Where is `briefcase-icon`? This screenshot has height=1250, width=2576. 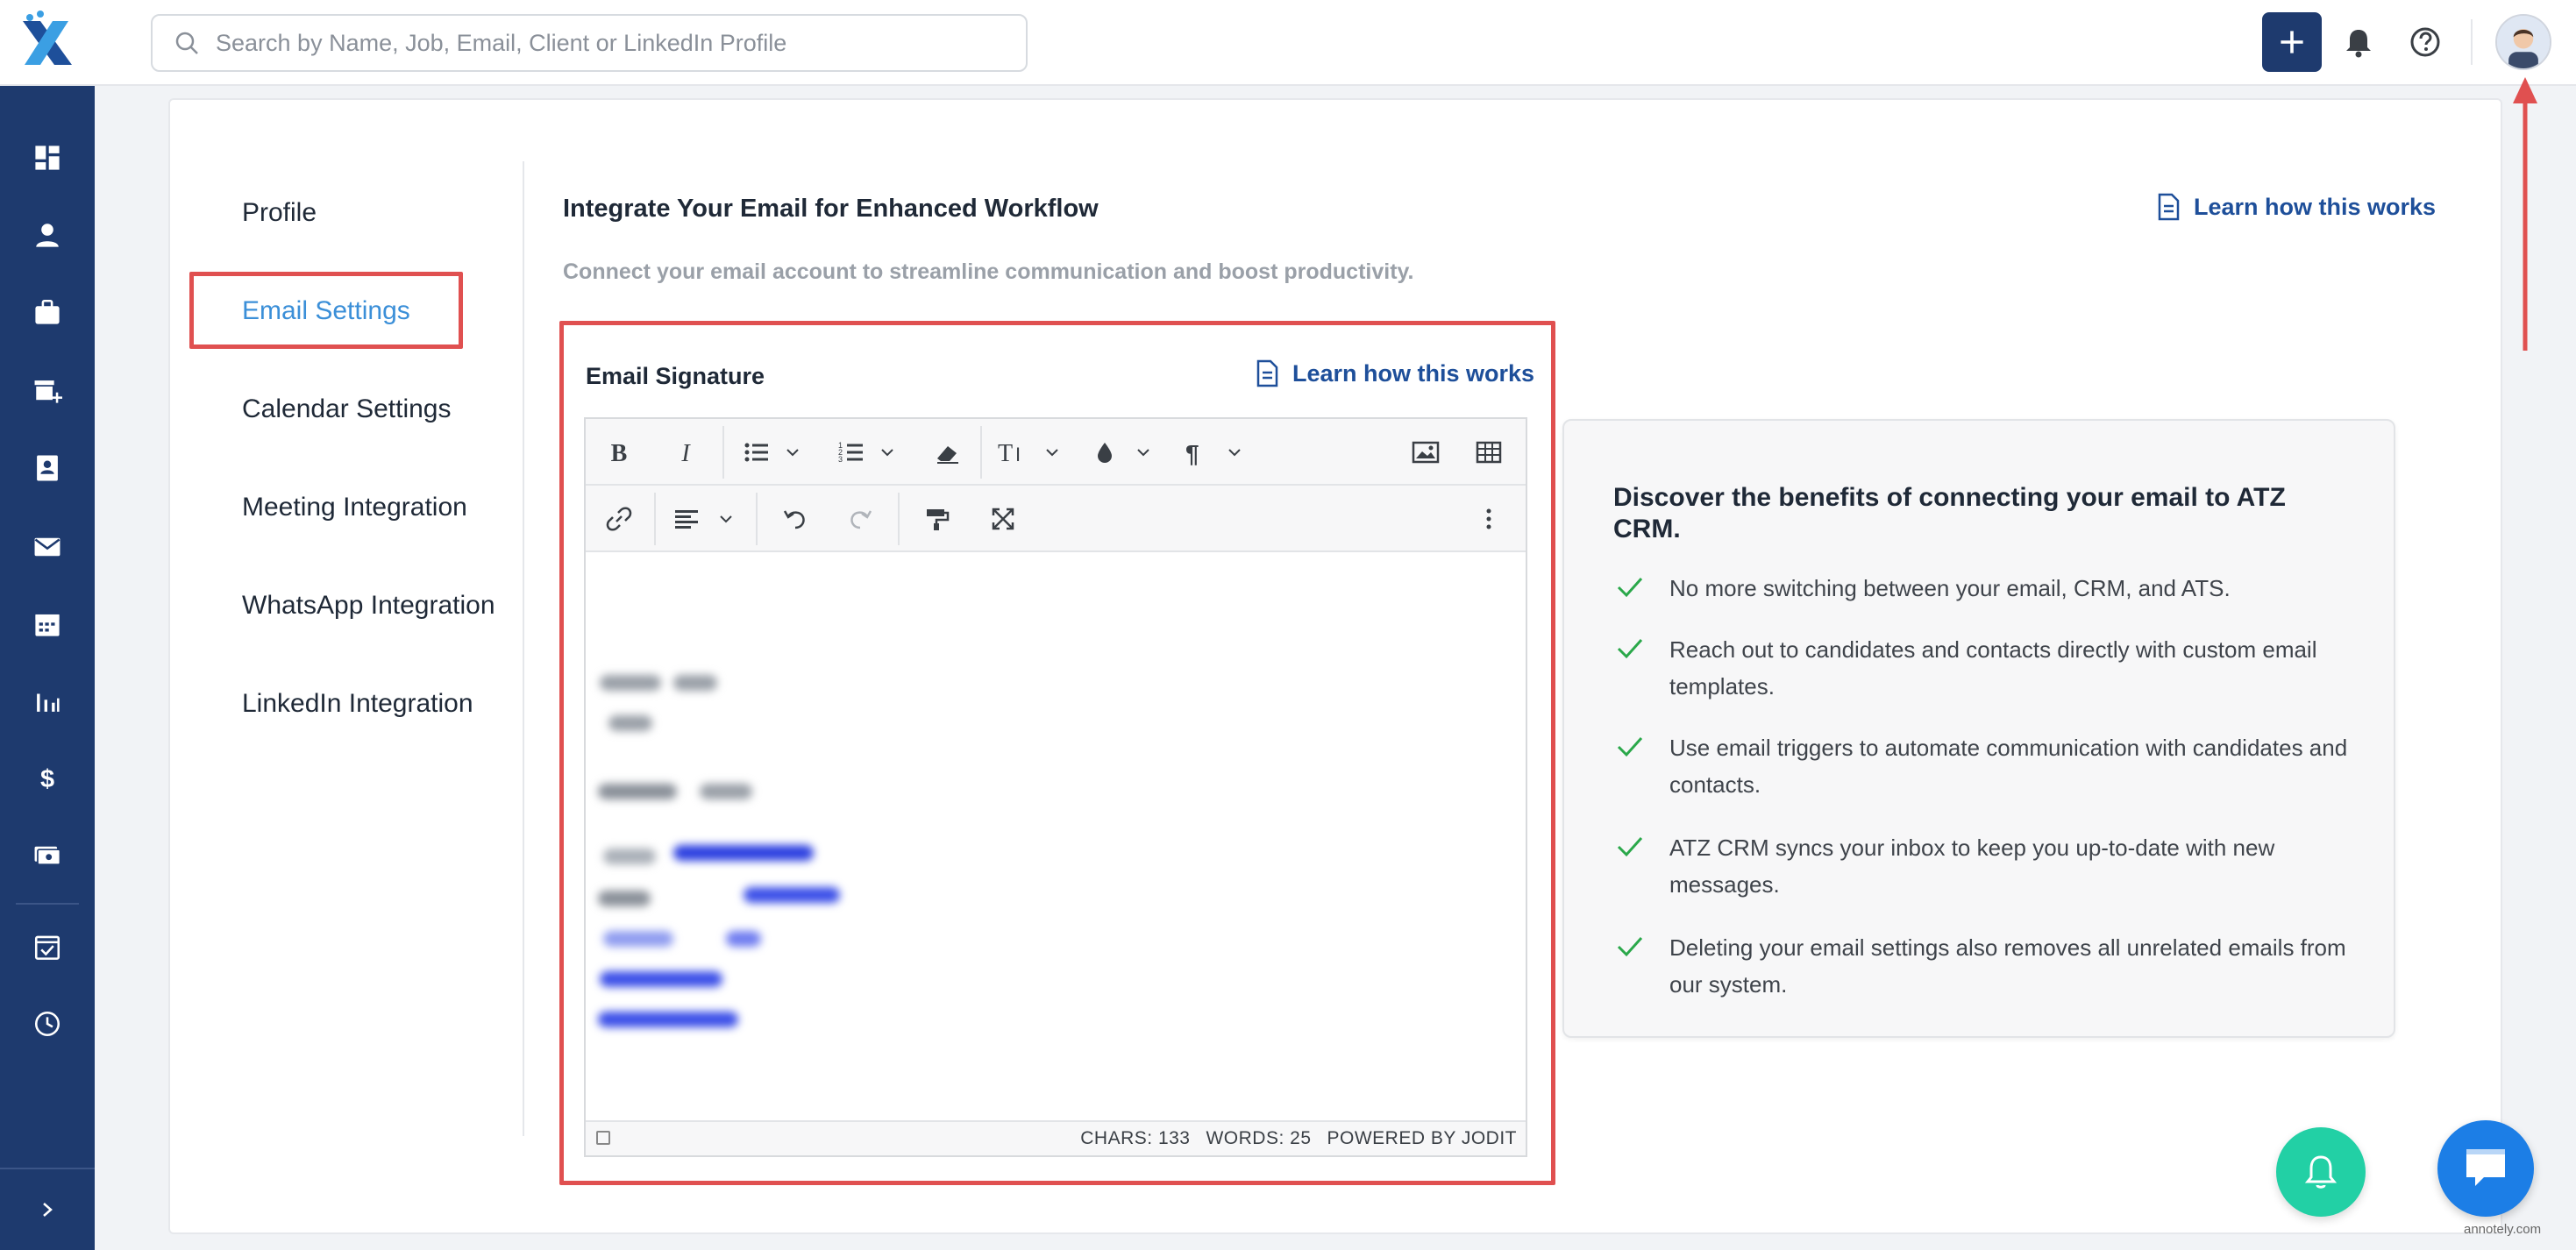
briefcase-icon is located at coordinates (47, 311).